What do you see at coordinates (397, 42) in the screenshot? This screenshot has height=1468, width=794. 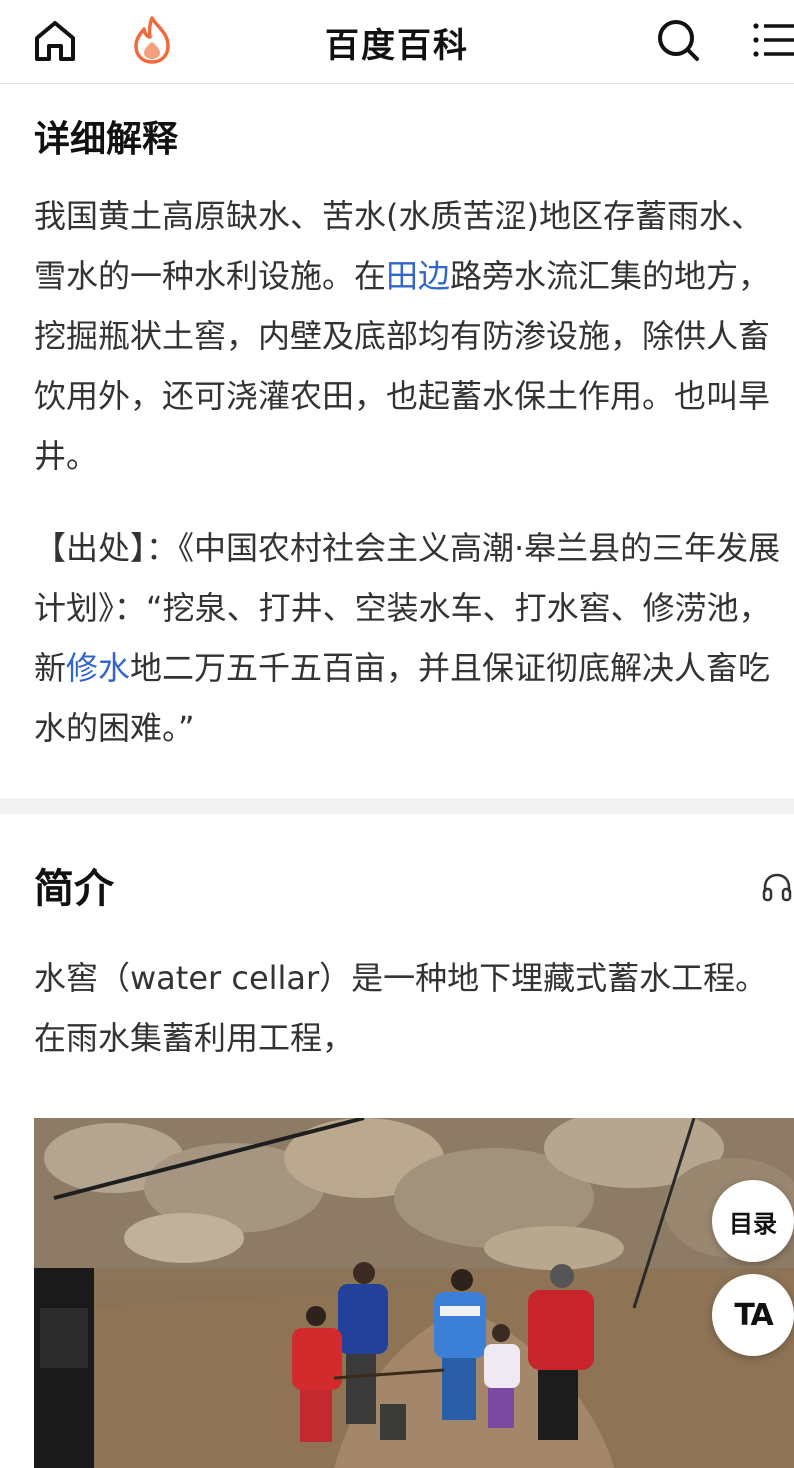 I see `top-nav-bar: 百度百科` at bounding box center [397, 42].